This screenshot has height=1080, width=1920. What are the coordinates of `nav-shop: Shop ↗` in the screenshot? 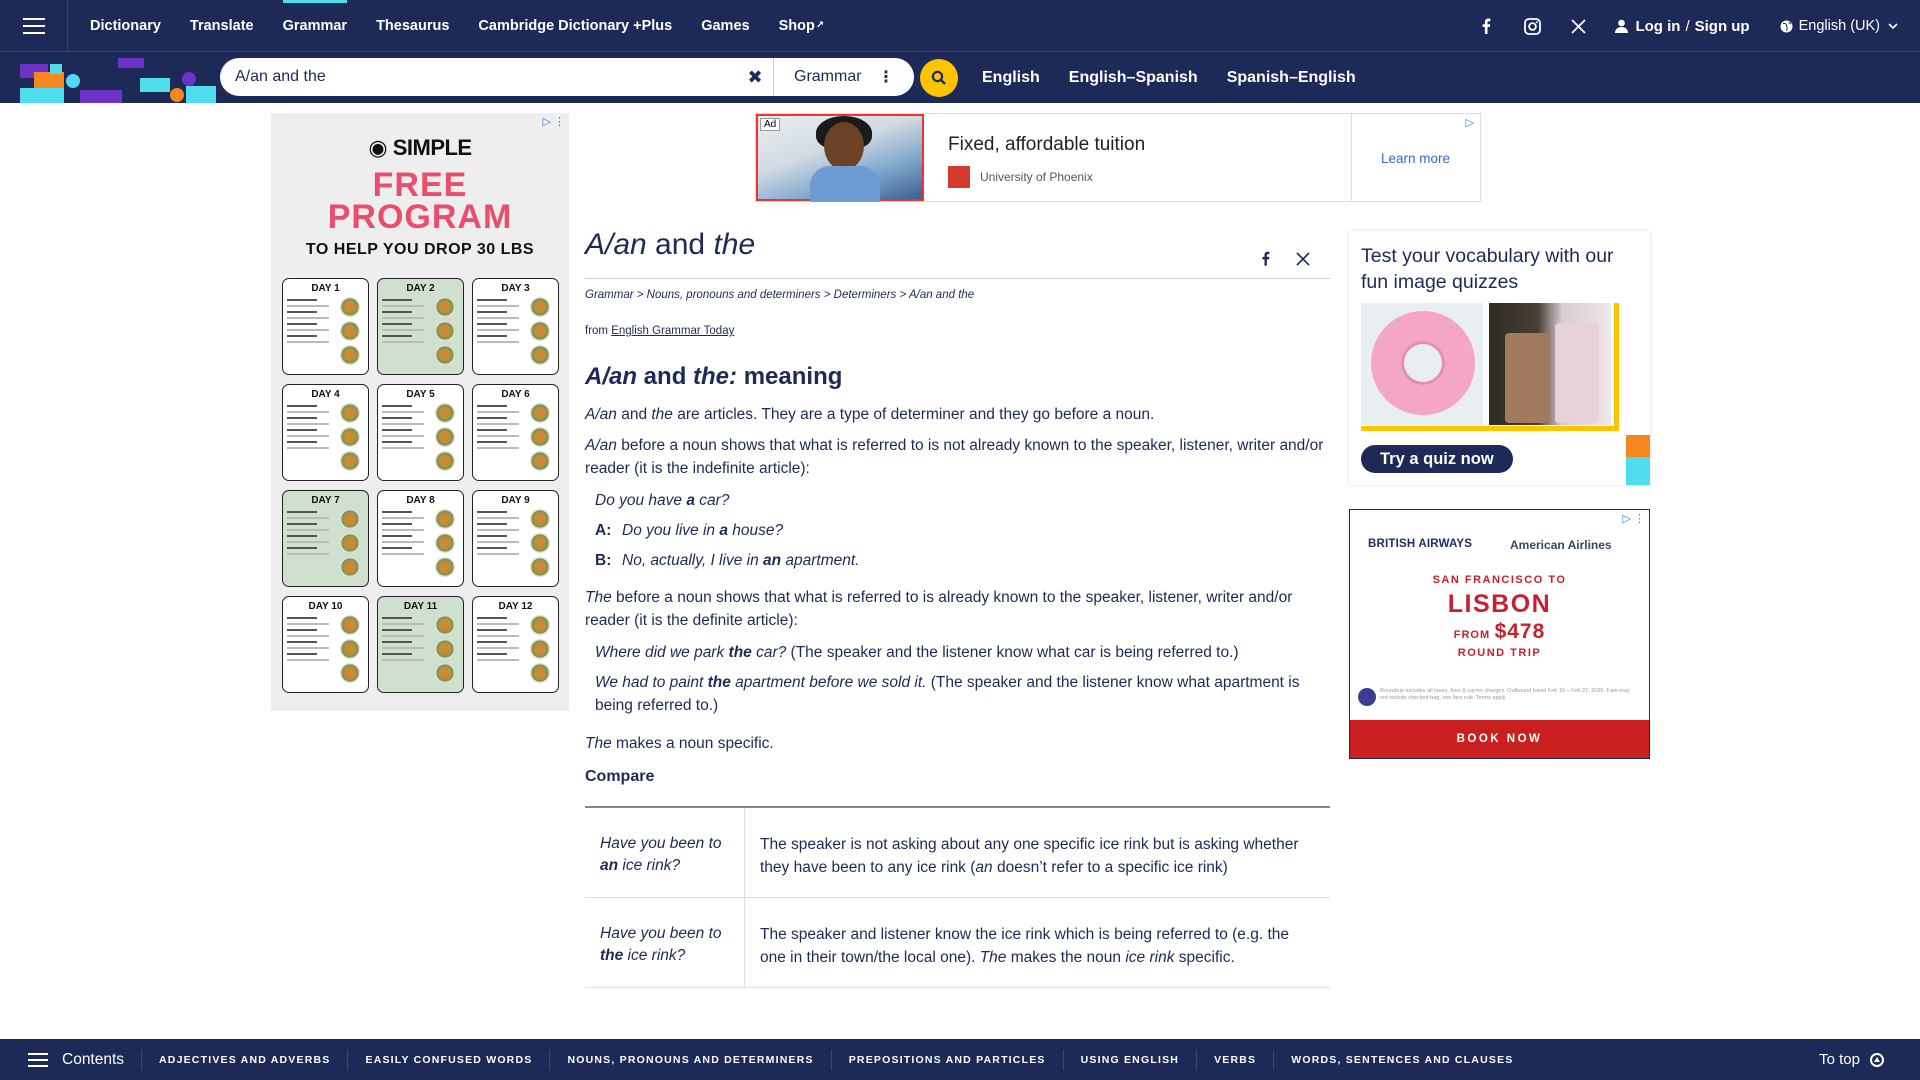 It's located at (802, 26).